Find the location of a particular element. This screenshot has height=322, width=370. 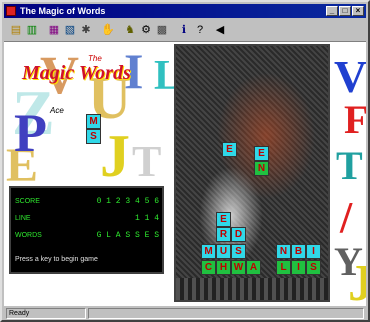

next-tile: E is located at coordinates (229, 149).